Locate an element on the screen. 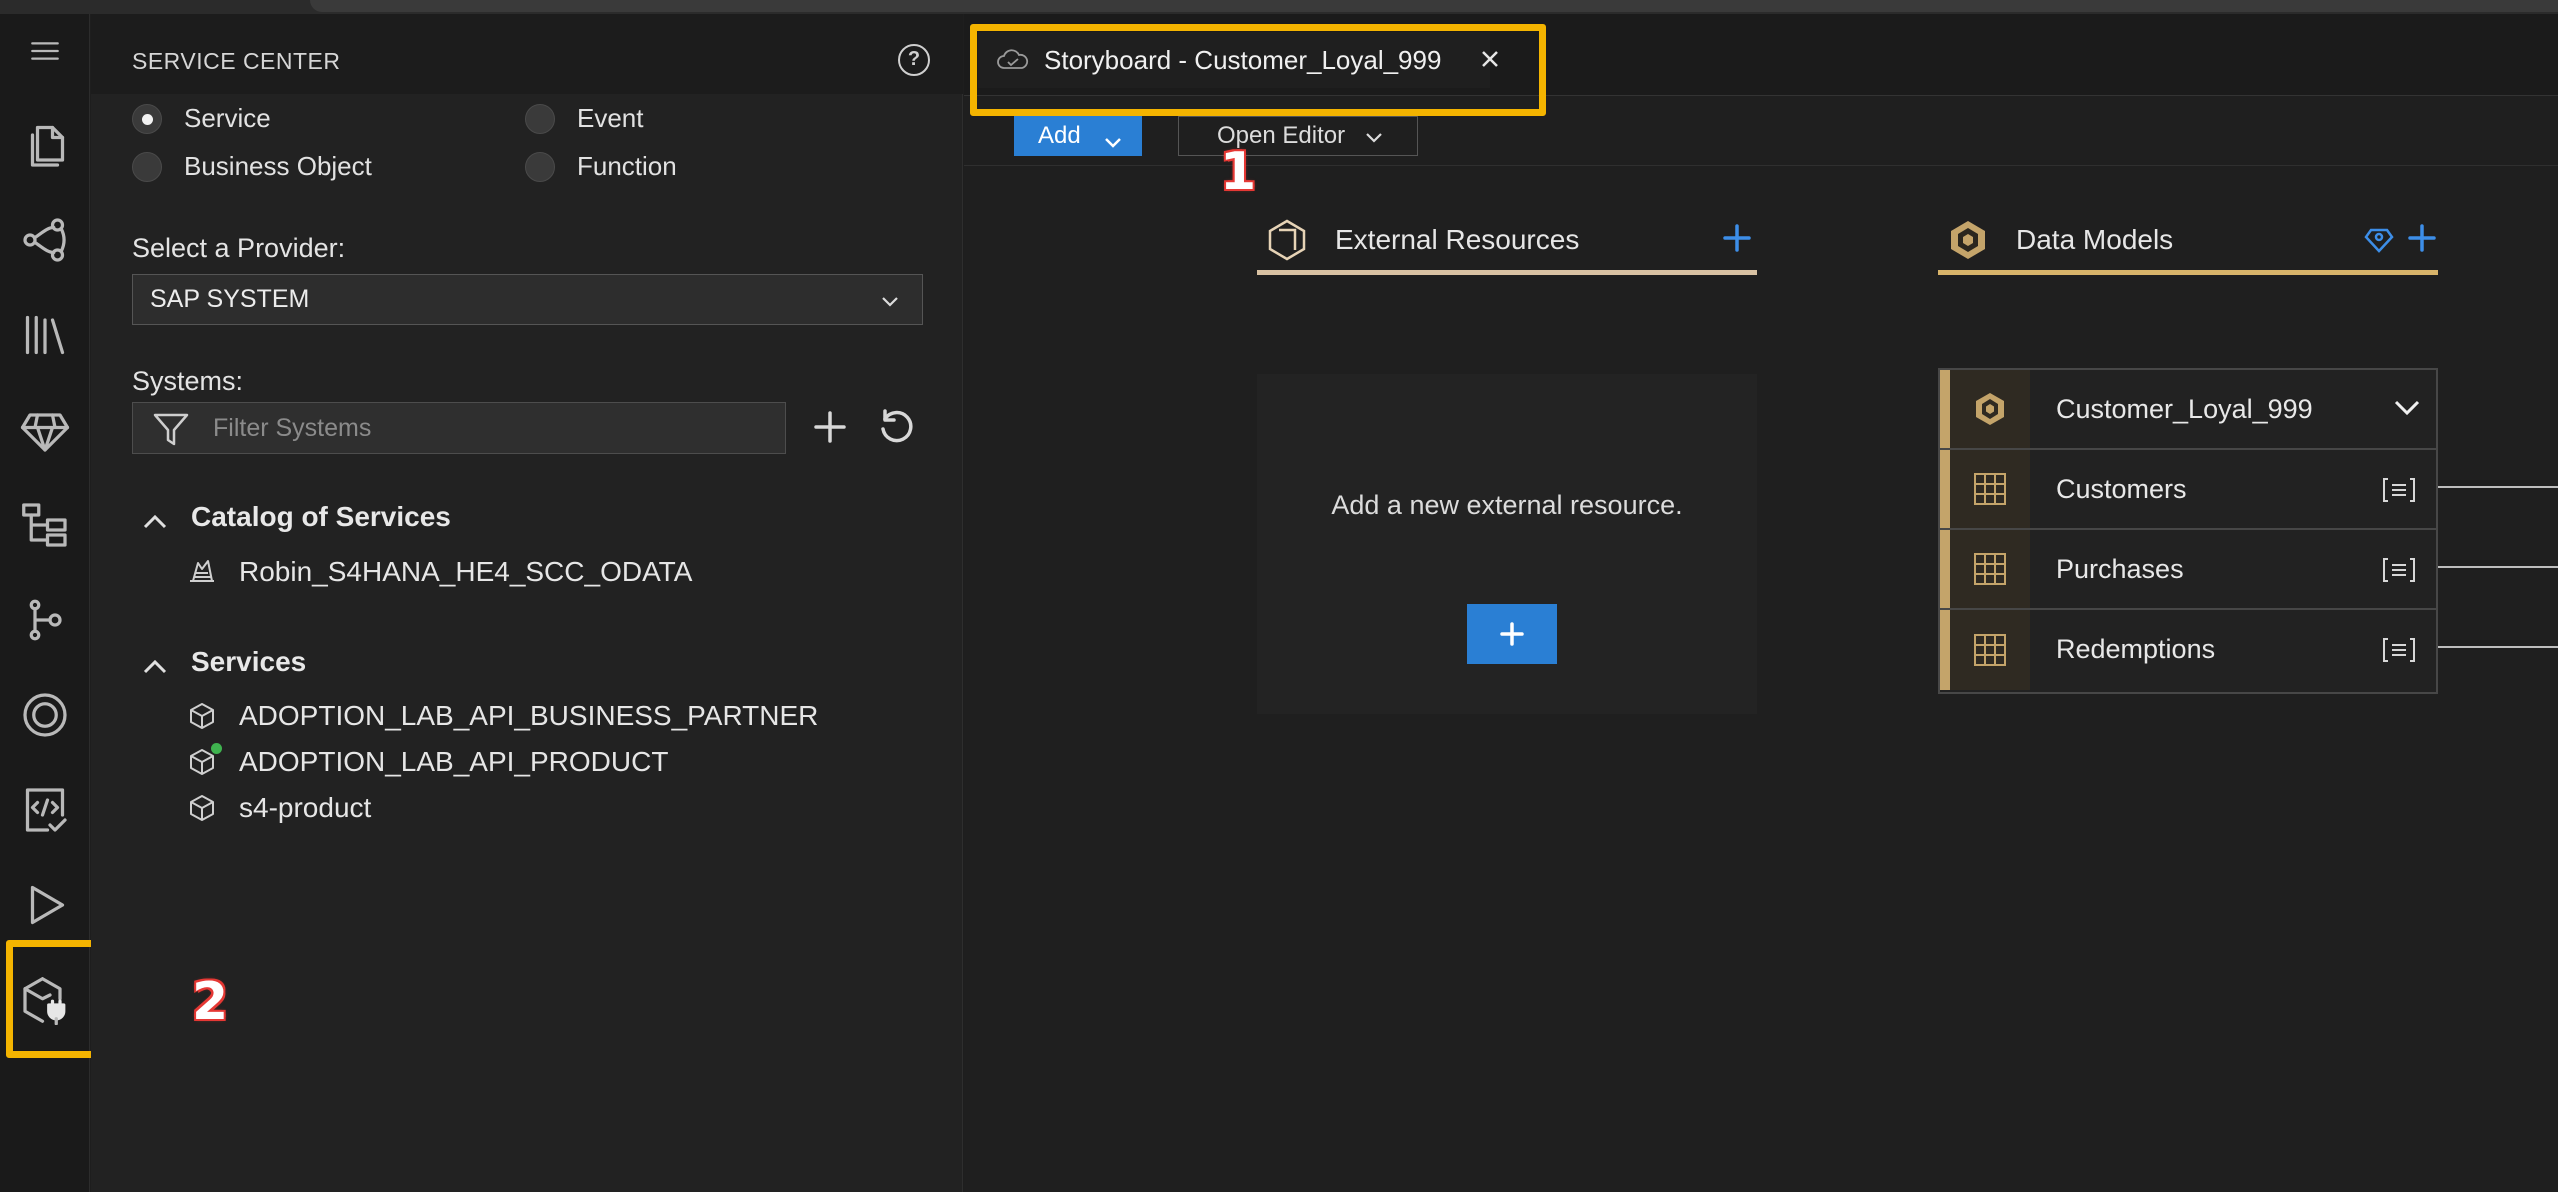 Image resolution: width=2558 pixels, height=1192 pixels. menu-icon is located at coordinates (45, 51).